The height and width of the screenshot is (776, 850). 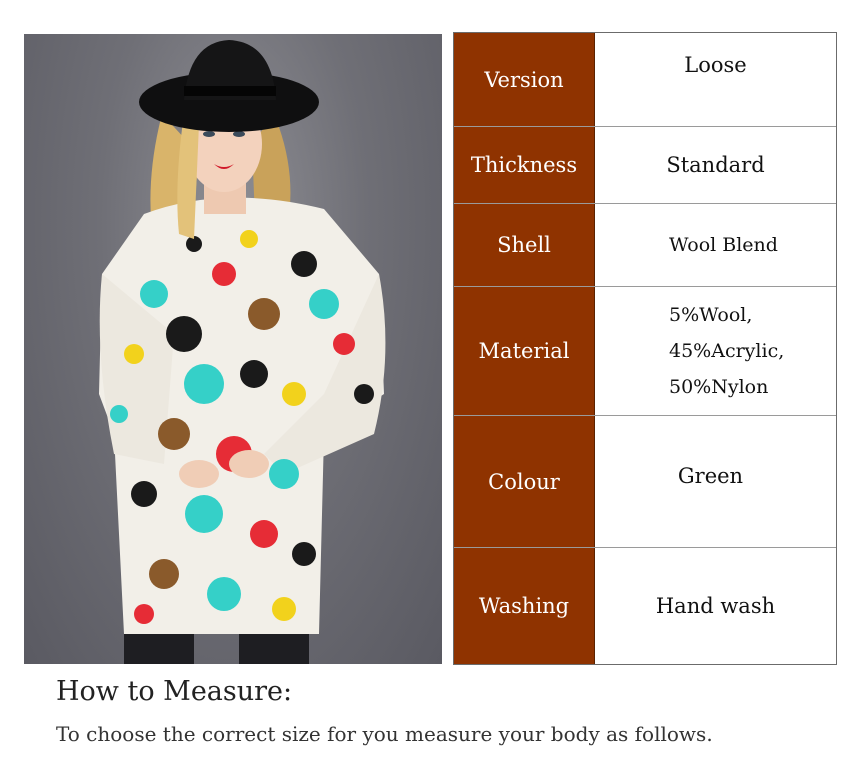 What do you see at coordinates (715, 606) in the screenshot?
I see `spec-value: Hand wash` at bounding box center [715, 606].